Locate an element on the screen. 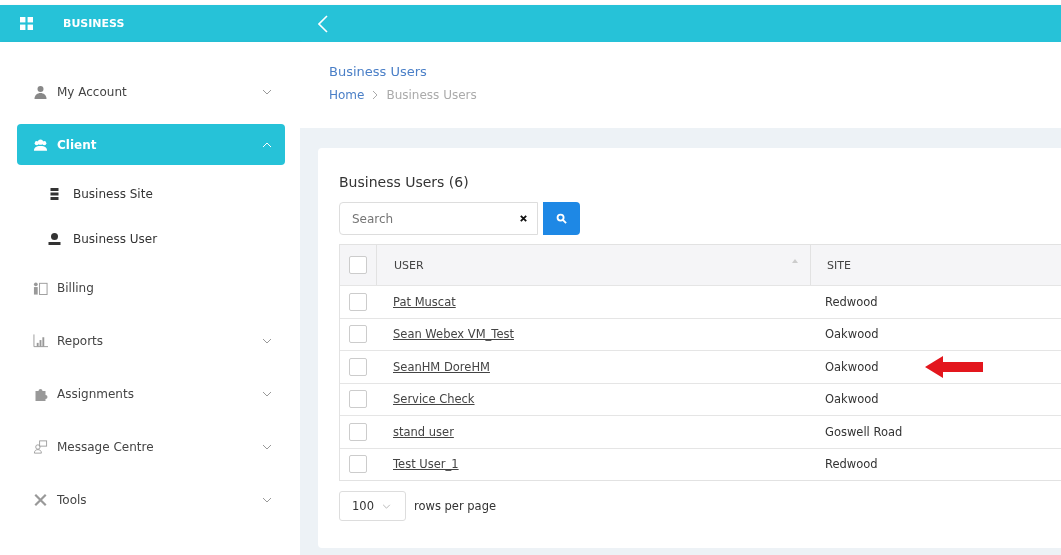  user-link: Test User_1 is located at coordinates (426, 464).